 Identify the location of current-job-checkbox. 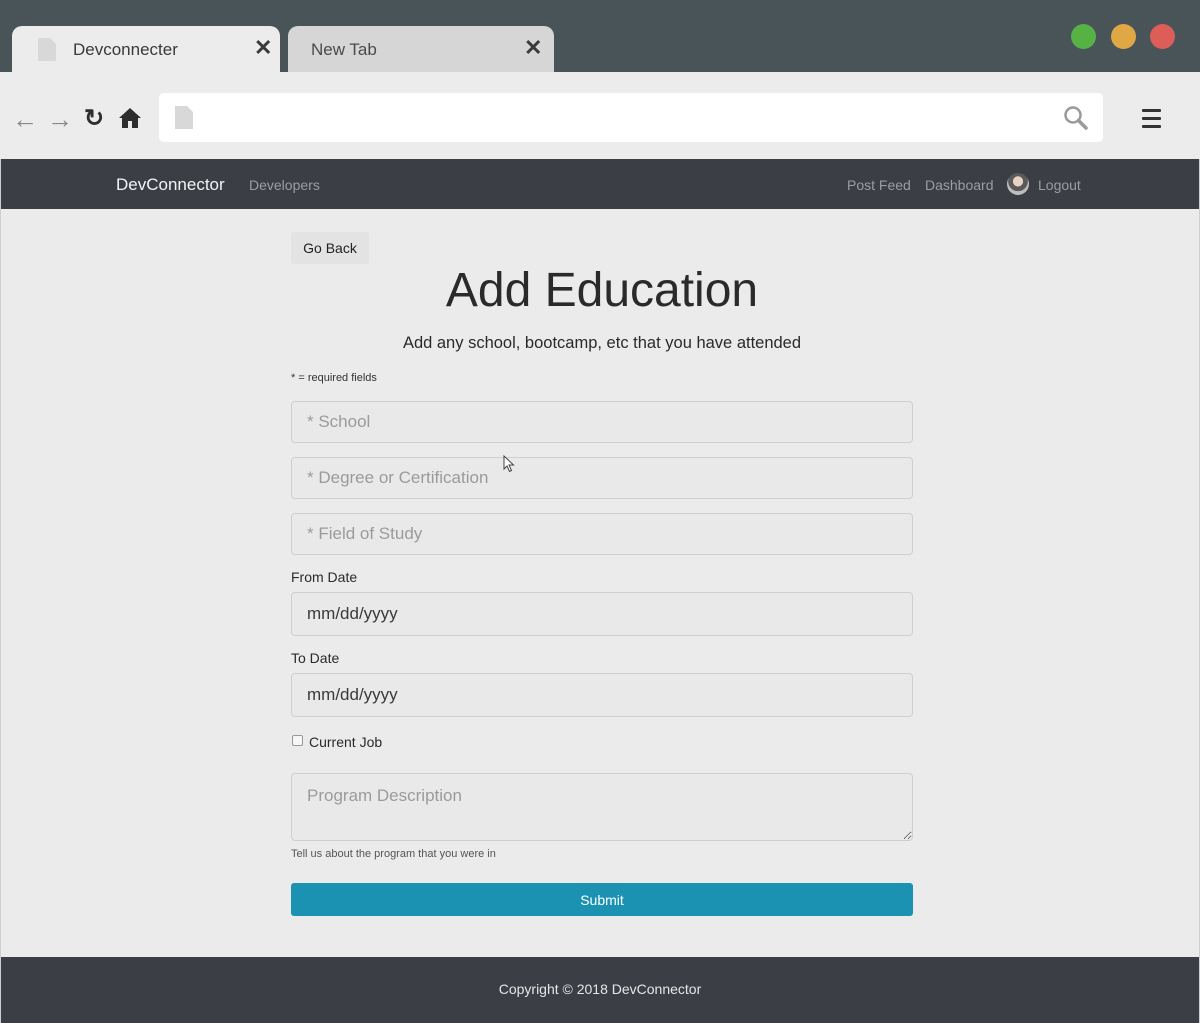
(297, 740).